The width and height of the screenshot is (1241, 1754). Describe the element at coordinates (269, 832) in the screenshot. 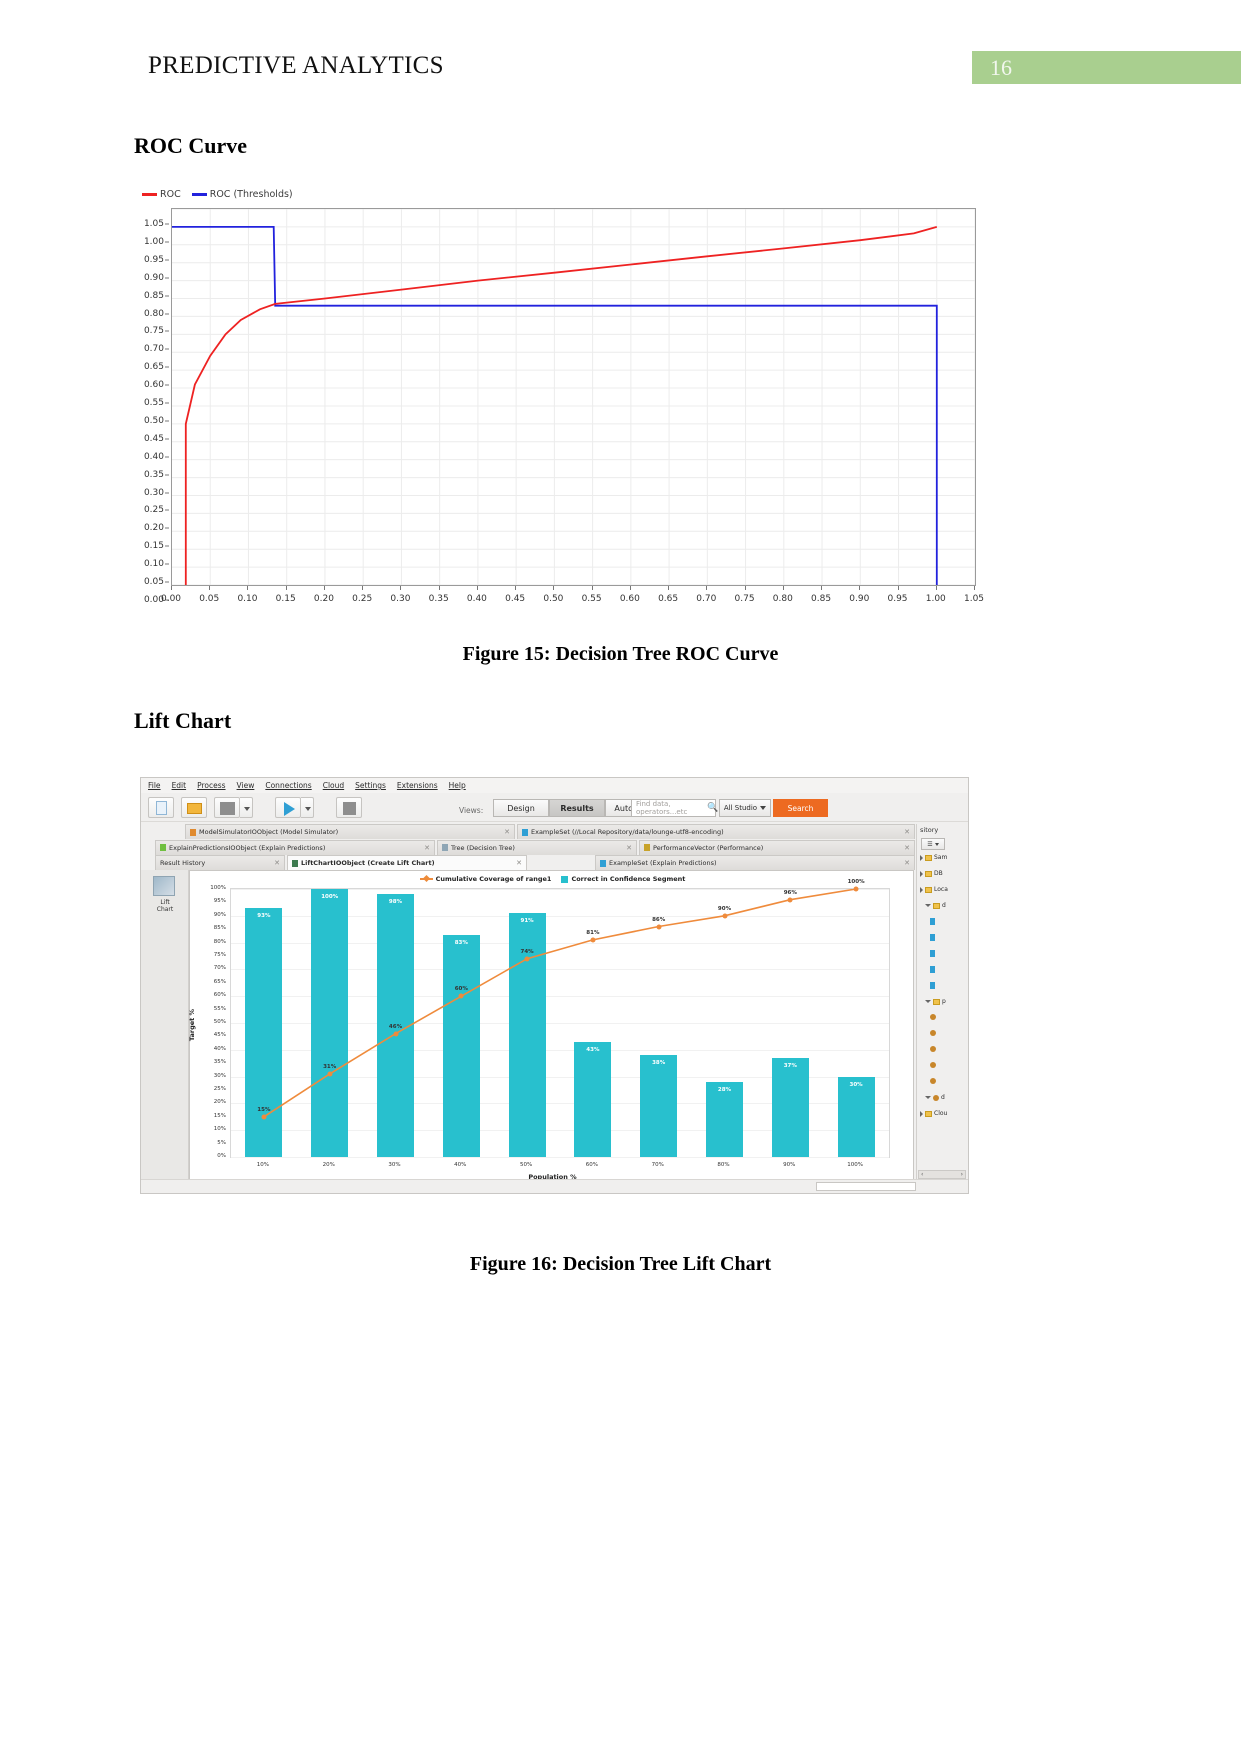

I see `result-tab-label: ModelSimulatorIOObject (Model Simulator)` at that location.